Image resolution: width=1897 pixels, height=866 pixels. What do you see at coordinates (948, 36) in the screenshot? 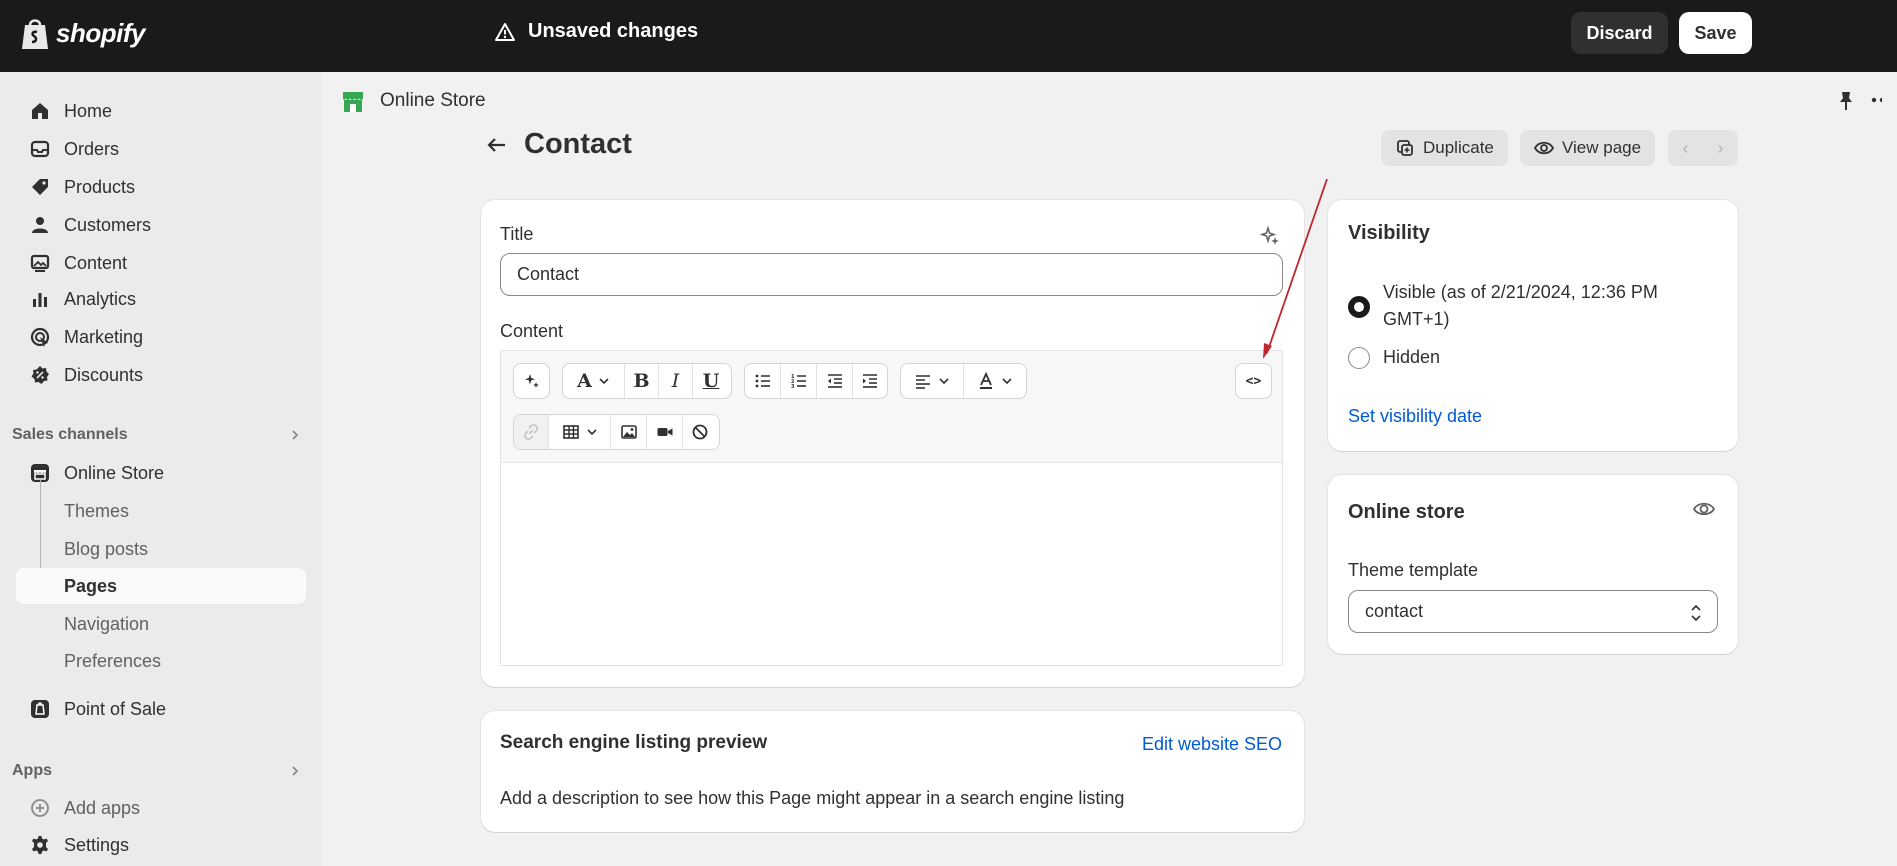
I see `top-bar: shopify Unsaved changes Discard Save` at bounding box center [948, 36].